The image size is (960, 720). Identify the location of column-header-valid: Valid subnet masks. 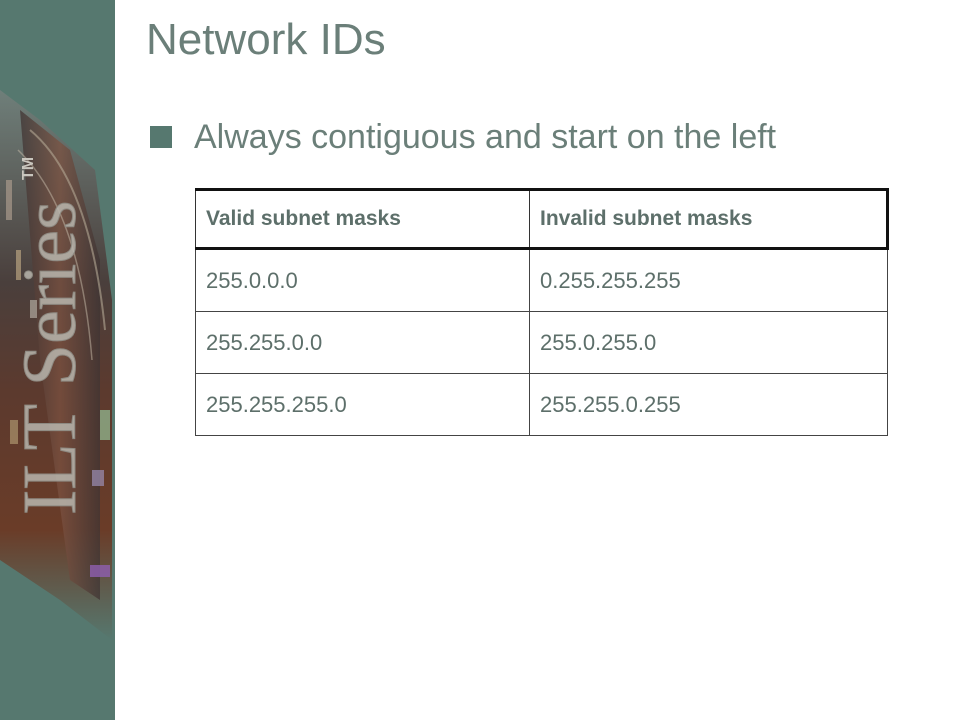
(362, 219).